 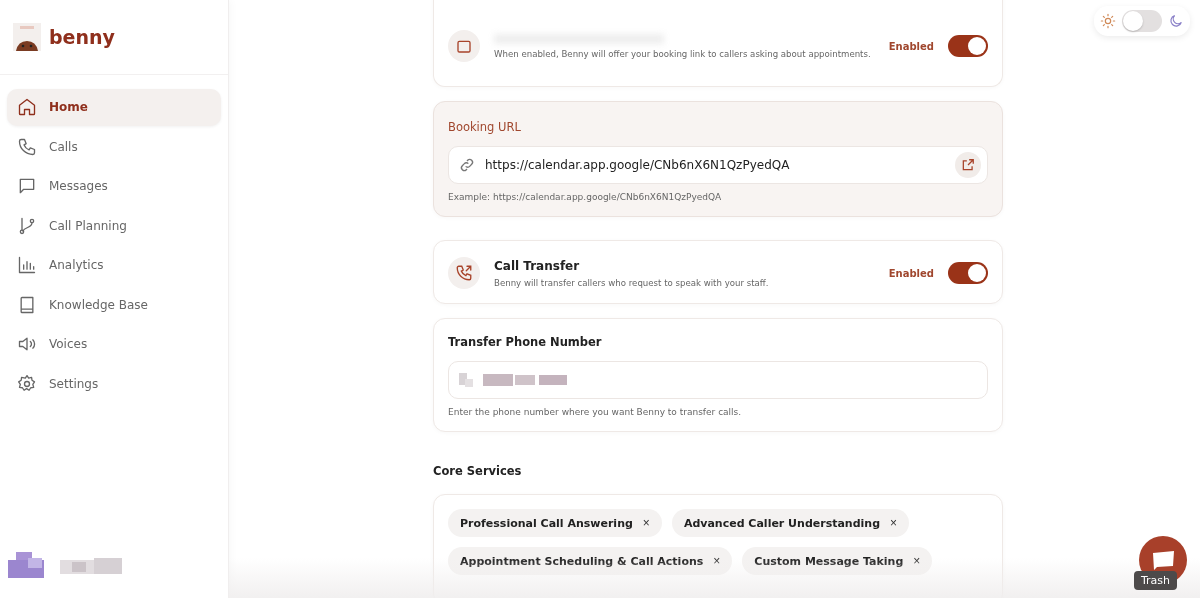 I want to click on calendar-icon, so click(x=464, y=46).